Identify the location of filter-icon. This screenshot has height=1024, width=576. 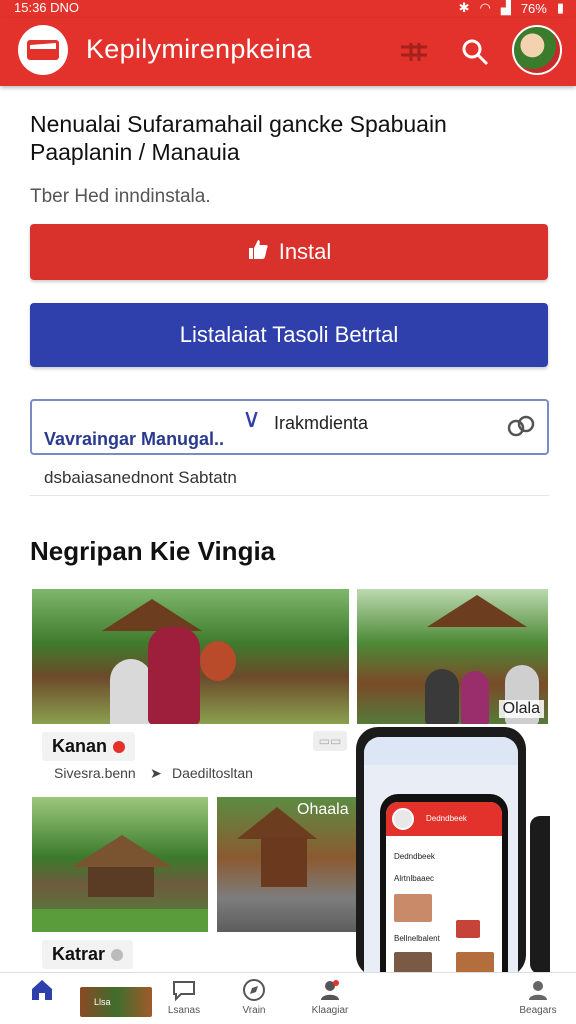
(414, 52).